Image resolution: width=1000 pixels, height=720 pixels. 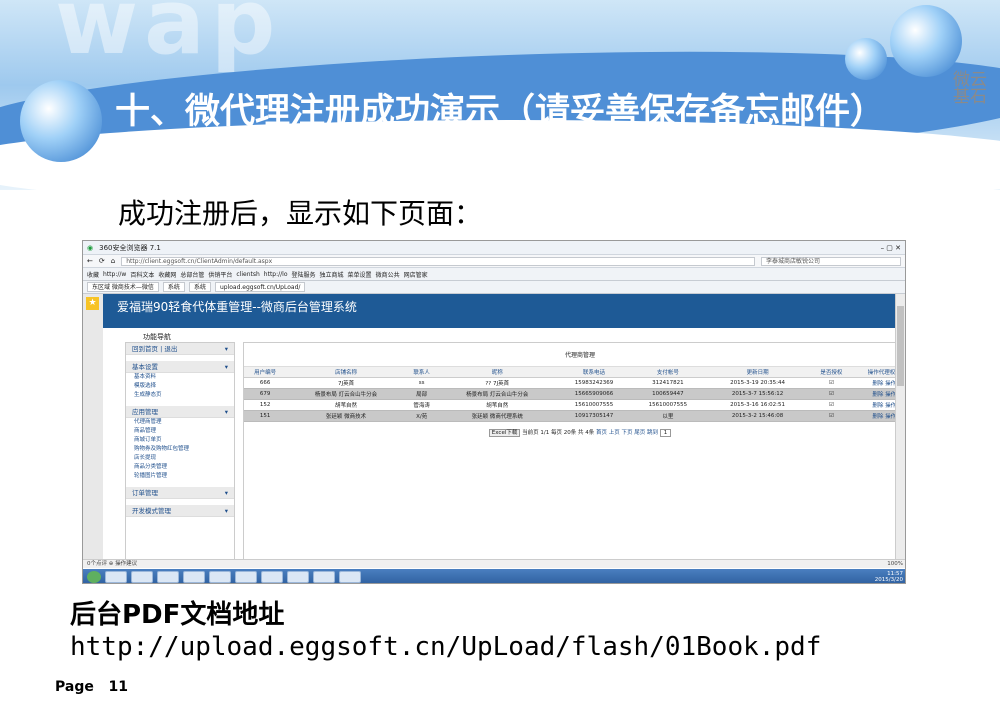 I want to click on table-cell: 局部, so click(x=421, y=394).